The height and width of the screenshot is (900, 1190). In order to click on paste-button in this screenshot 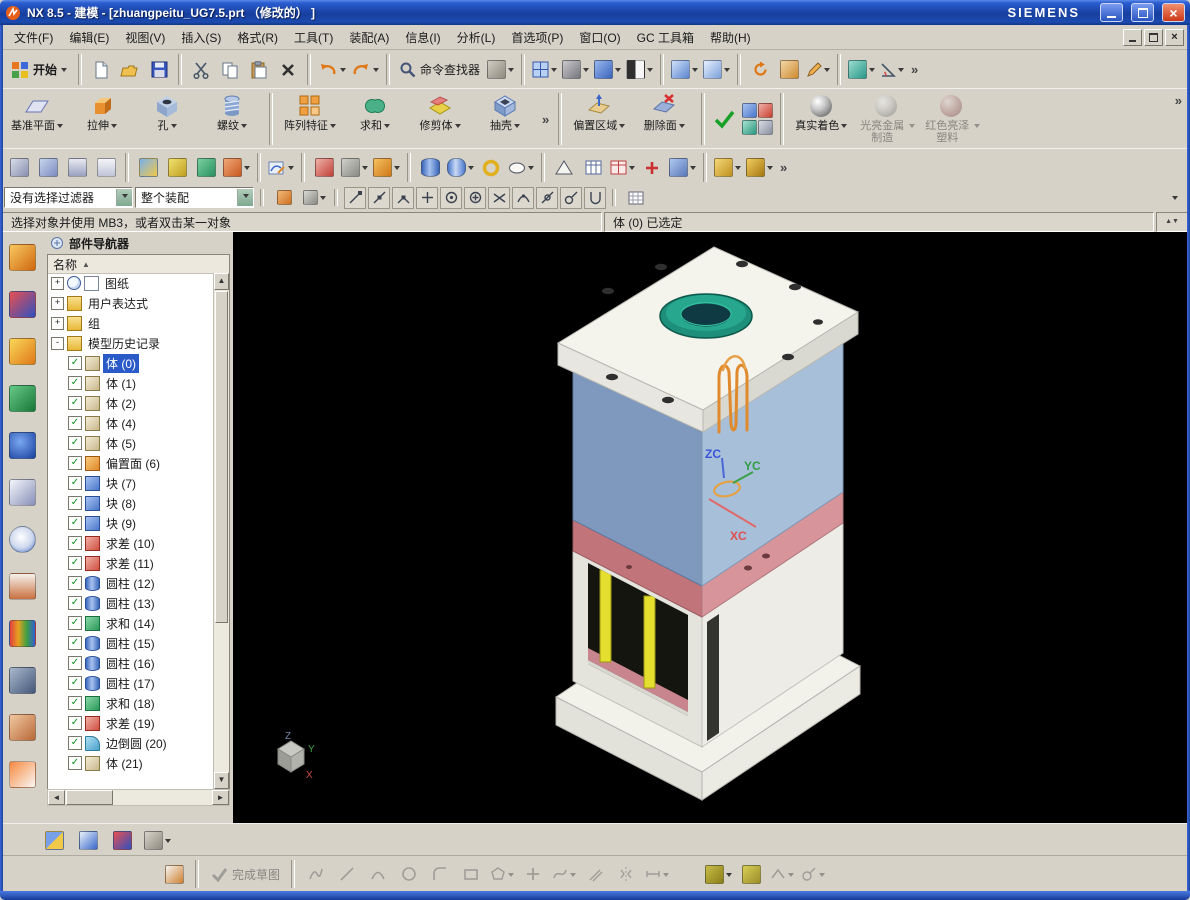, I will do `click(259, 70)`.